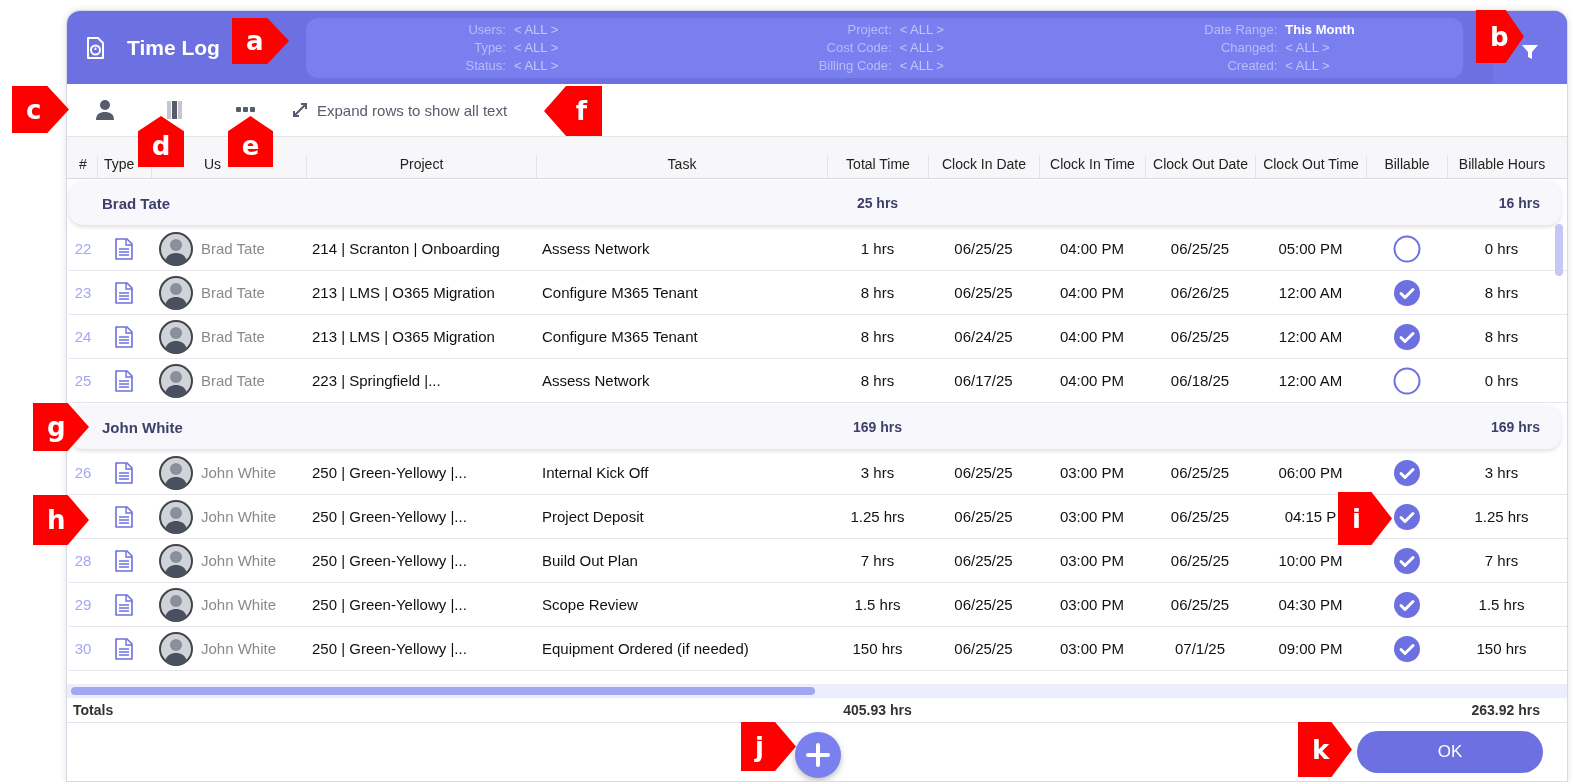 The image size is (1580, 782). What do you see at coordinates (1248, 47) in the screenshot?
I see `filter-label: Changed:` at bounding box center [1248, 47].